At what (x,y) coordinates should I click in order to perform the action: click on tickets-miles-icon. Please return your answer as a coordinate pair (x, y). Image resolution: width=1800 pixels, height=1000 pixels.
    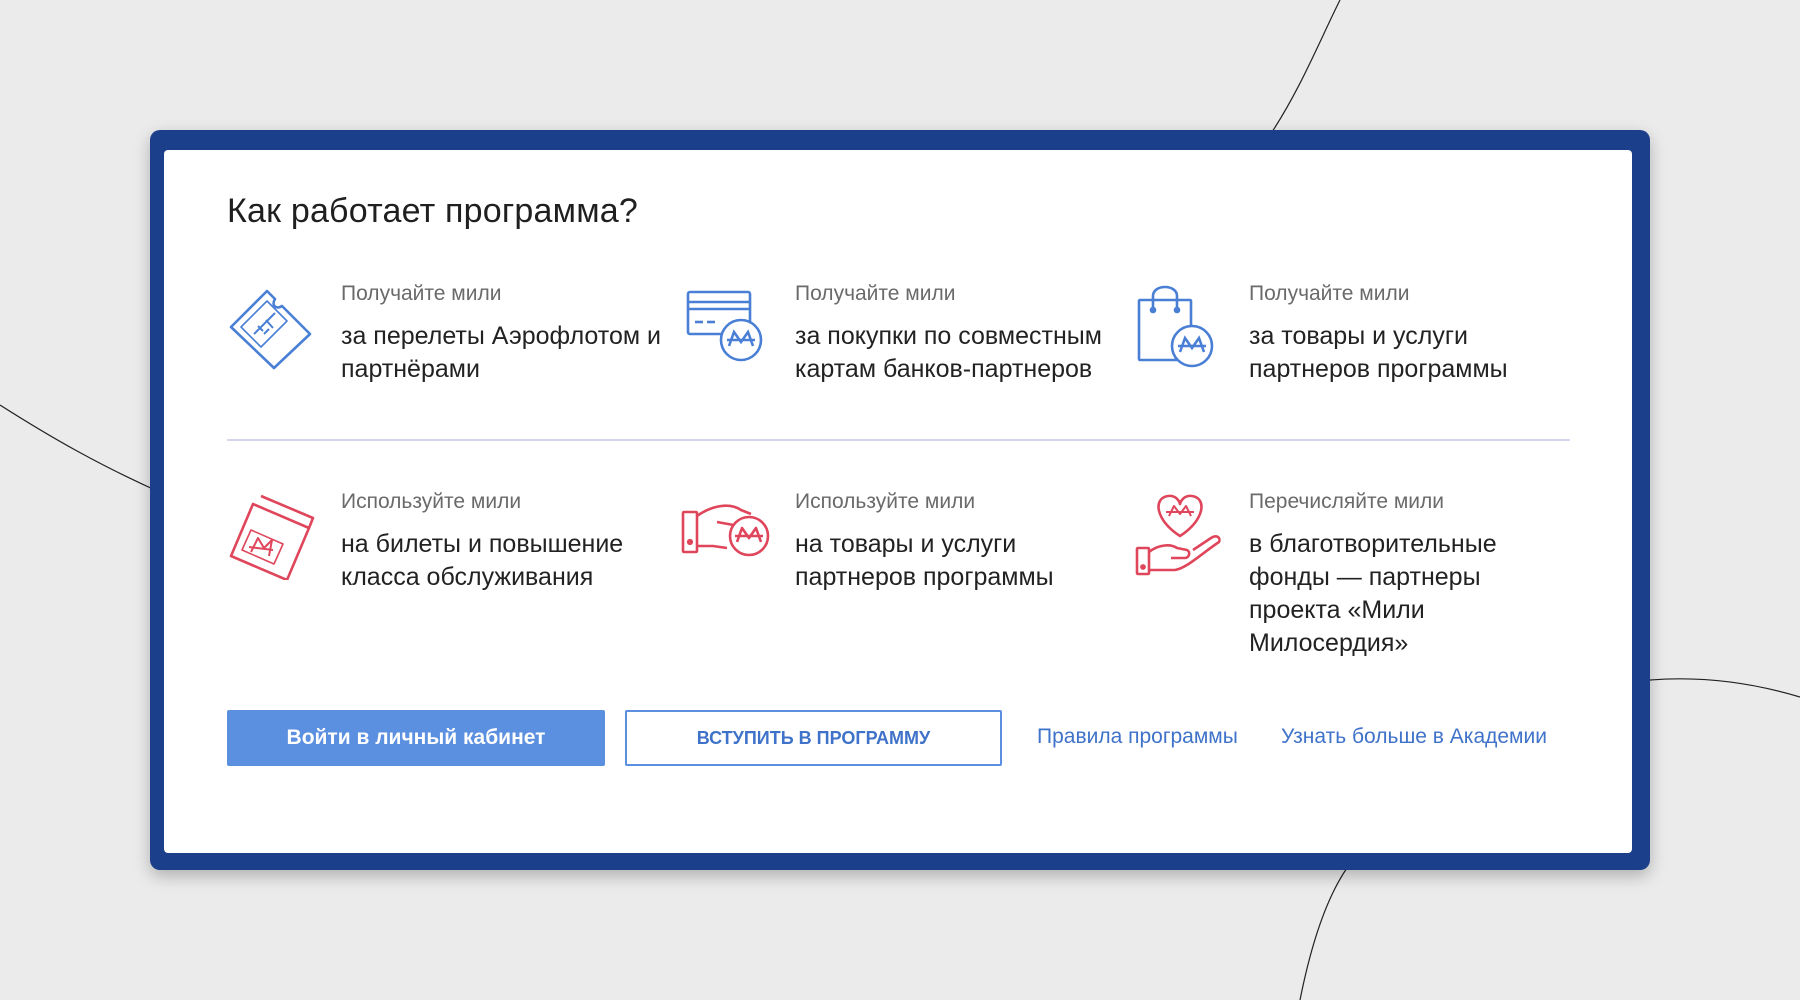
    Looking at the image, I should click on (272, 537).